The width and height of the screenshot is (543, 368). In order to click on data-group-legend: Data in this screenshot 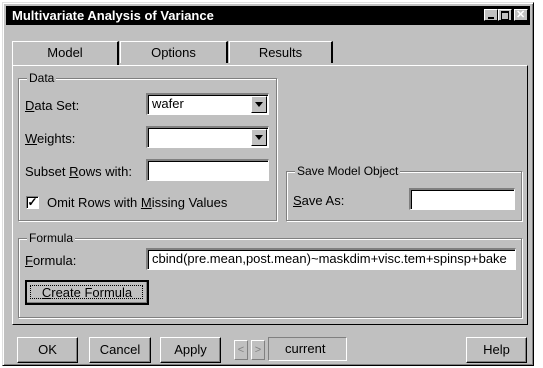, I will do `click(42, 78)`.